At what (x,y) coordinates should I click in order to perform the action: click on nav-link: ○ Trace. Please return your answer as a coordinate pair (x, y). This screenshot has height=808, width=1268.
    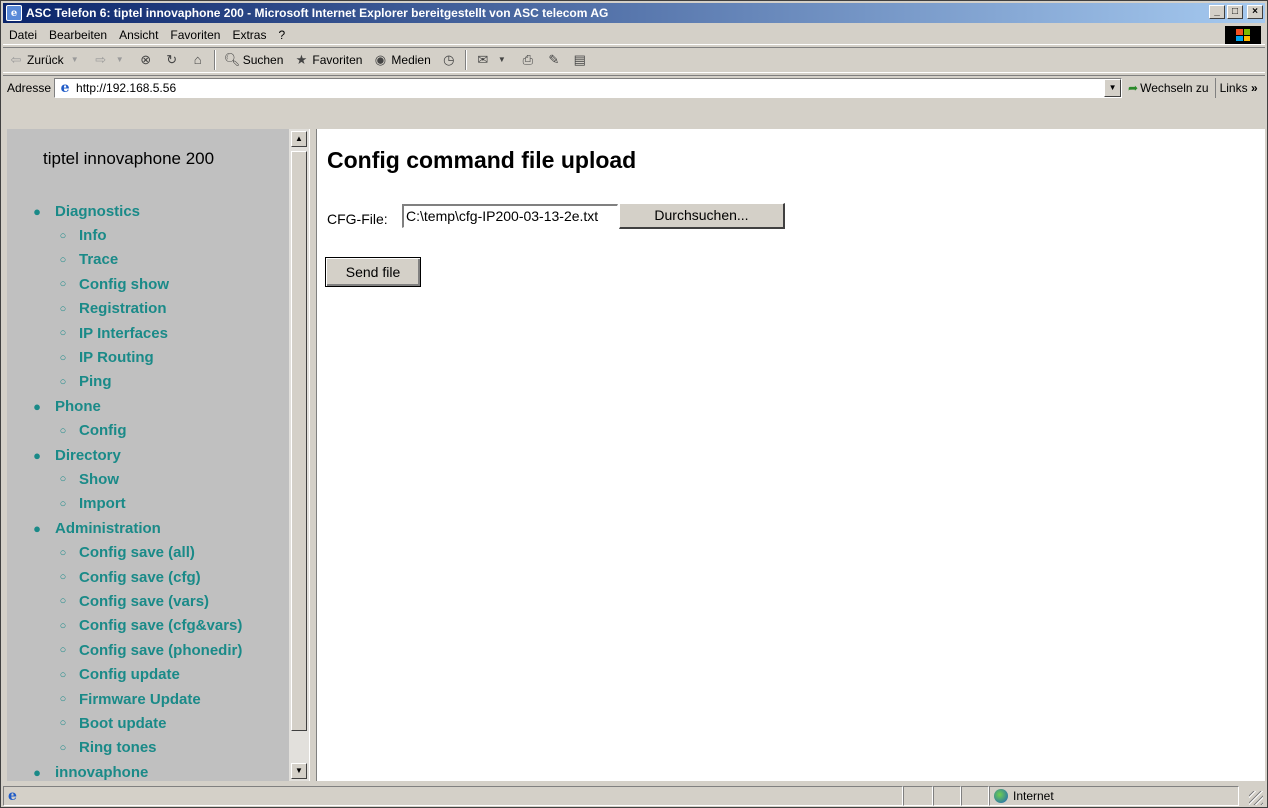
    Looking at the image, I should click on (136, 260).